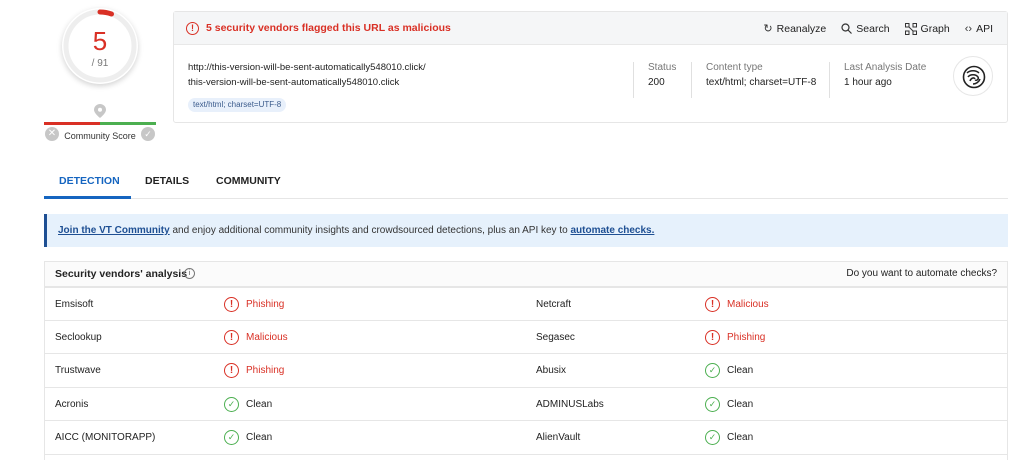 This screenshot has height=460, width=1024. I want to click on vendor-name: AlienVault, so click(558, 437).